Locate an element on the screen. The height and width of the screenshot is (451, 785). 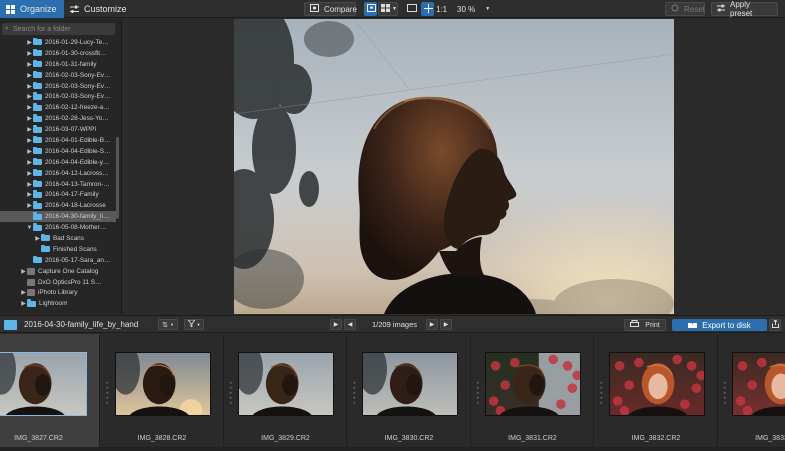
crop-button is located at coordinates (412, 9).